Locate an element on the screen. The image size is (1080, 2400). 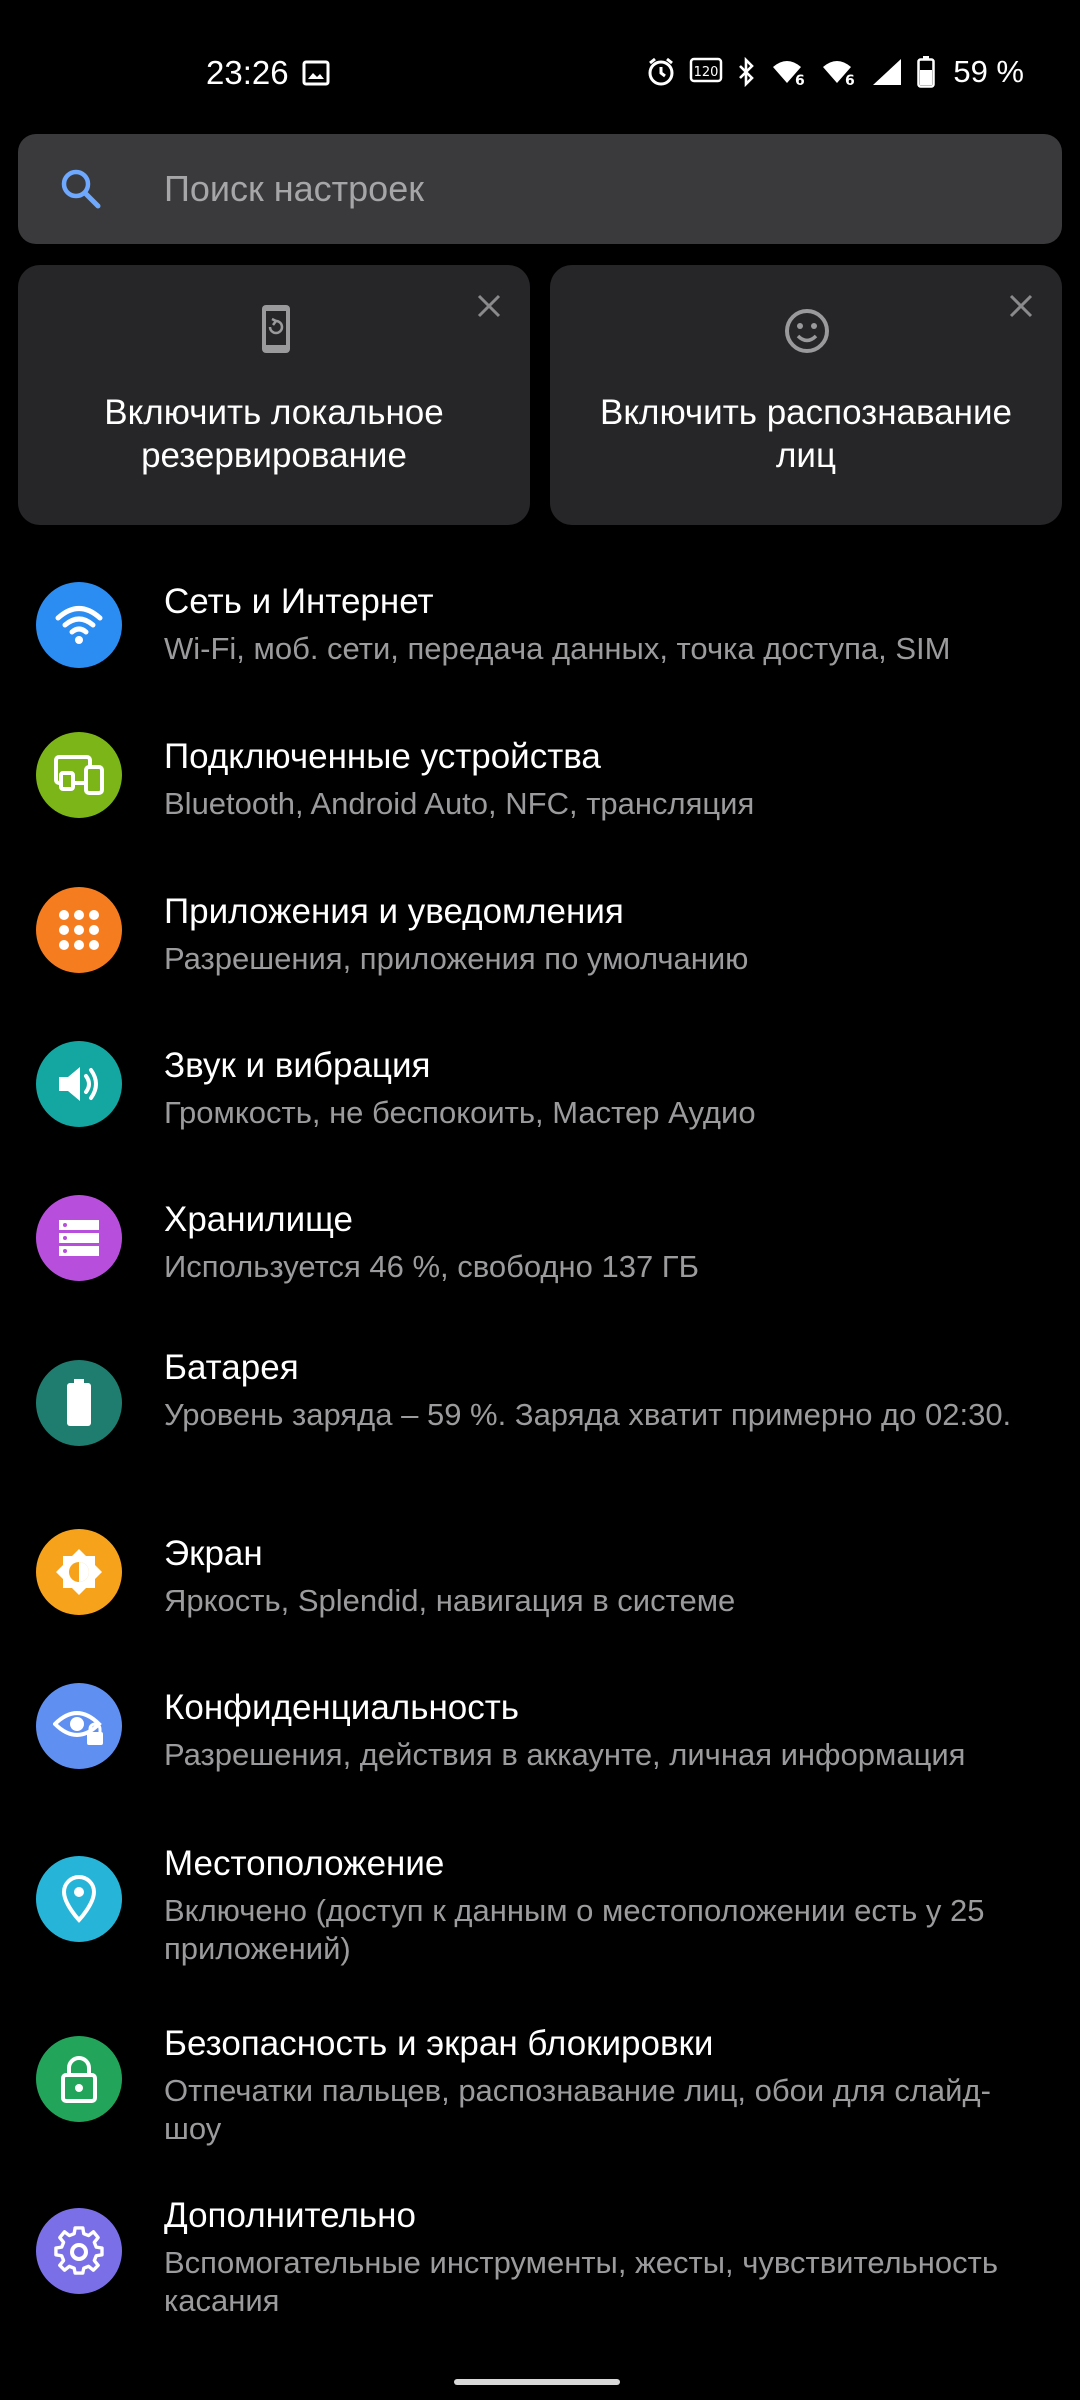
item-title: Безопасность и экран блокировки is located at coordinates (439, 2043).